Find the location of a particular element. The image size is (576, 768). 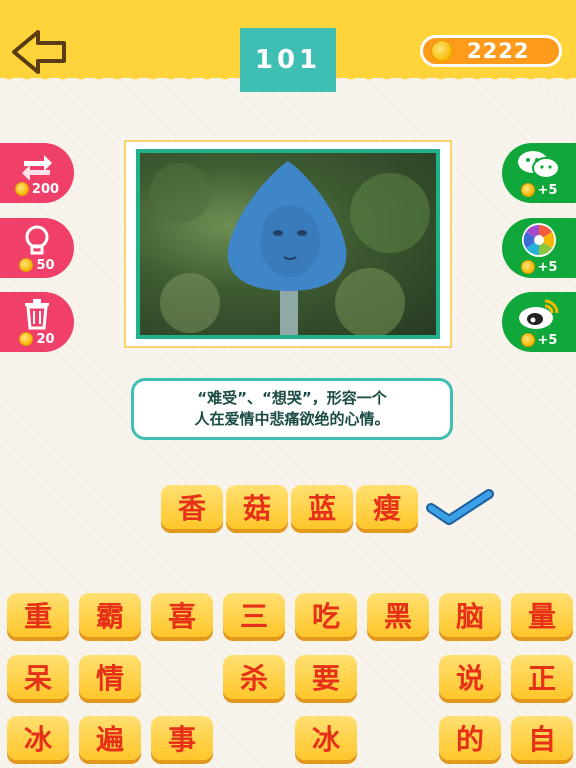

hint-cost-value: 50 is located at coordinates (45, 265).